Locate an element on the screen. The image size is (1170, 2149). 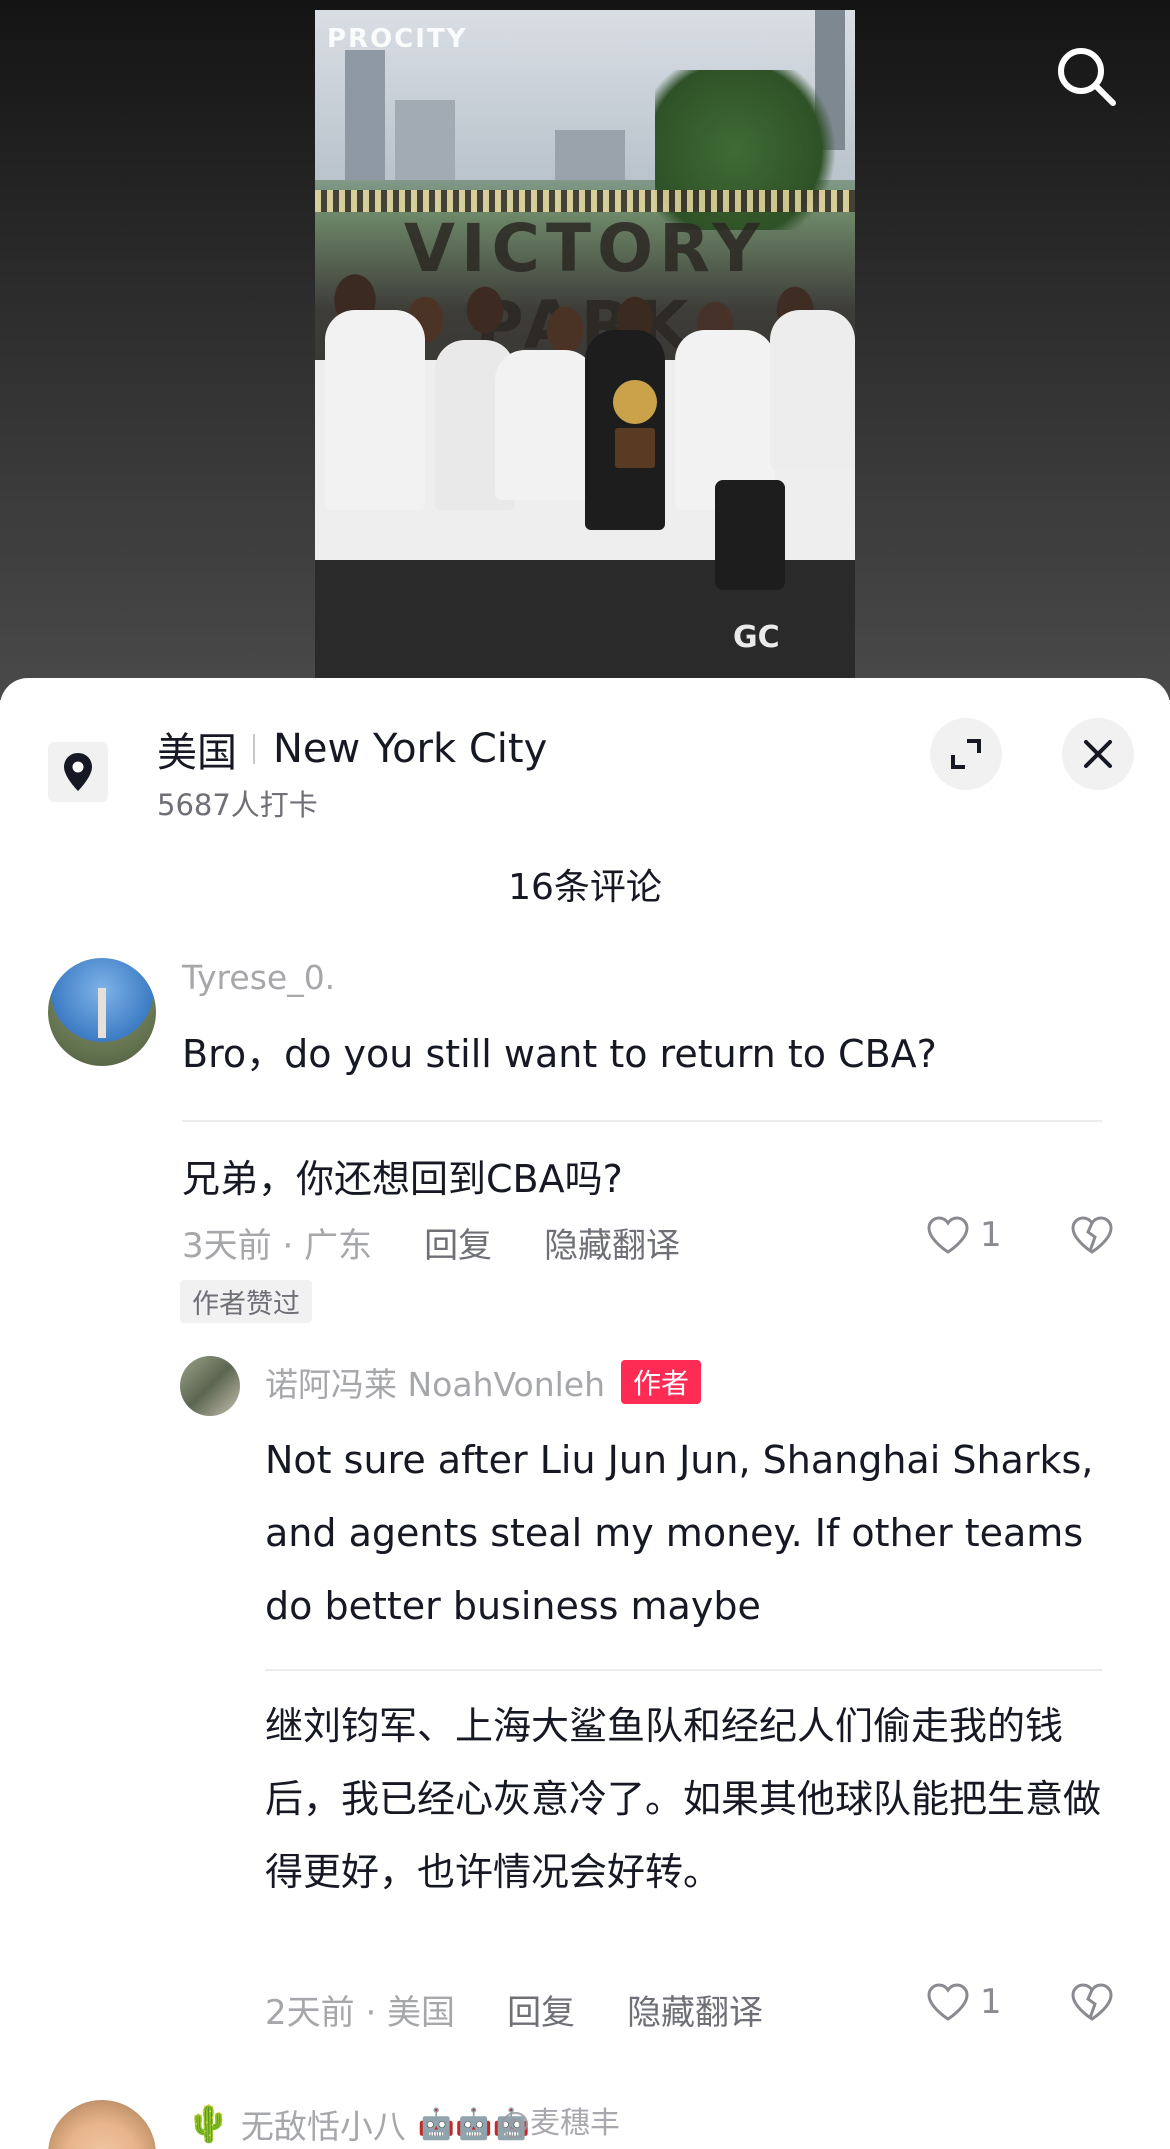
comment-meta: 3天前 · 广东 回复 隐藏翻译 is located at coordinates (431, 1242).